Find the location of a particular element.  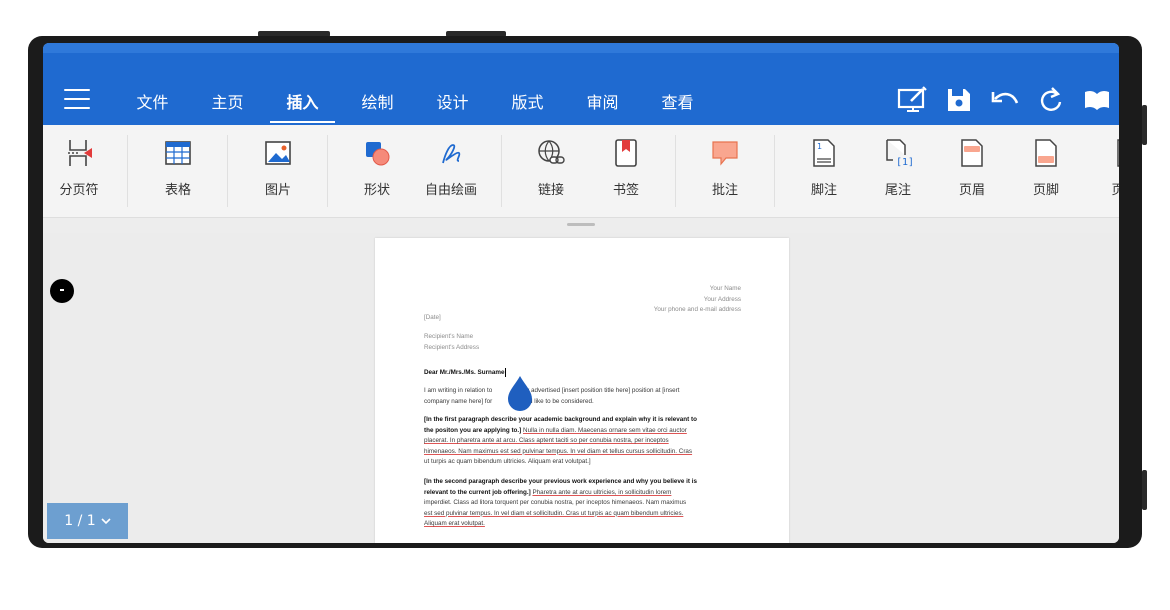

link-button: 链接 is located at coordinates (551, 171).